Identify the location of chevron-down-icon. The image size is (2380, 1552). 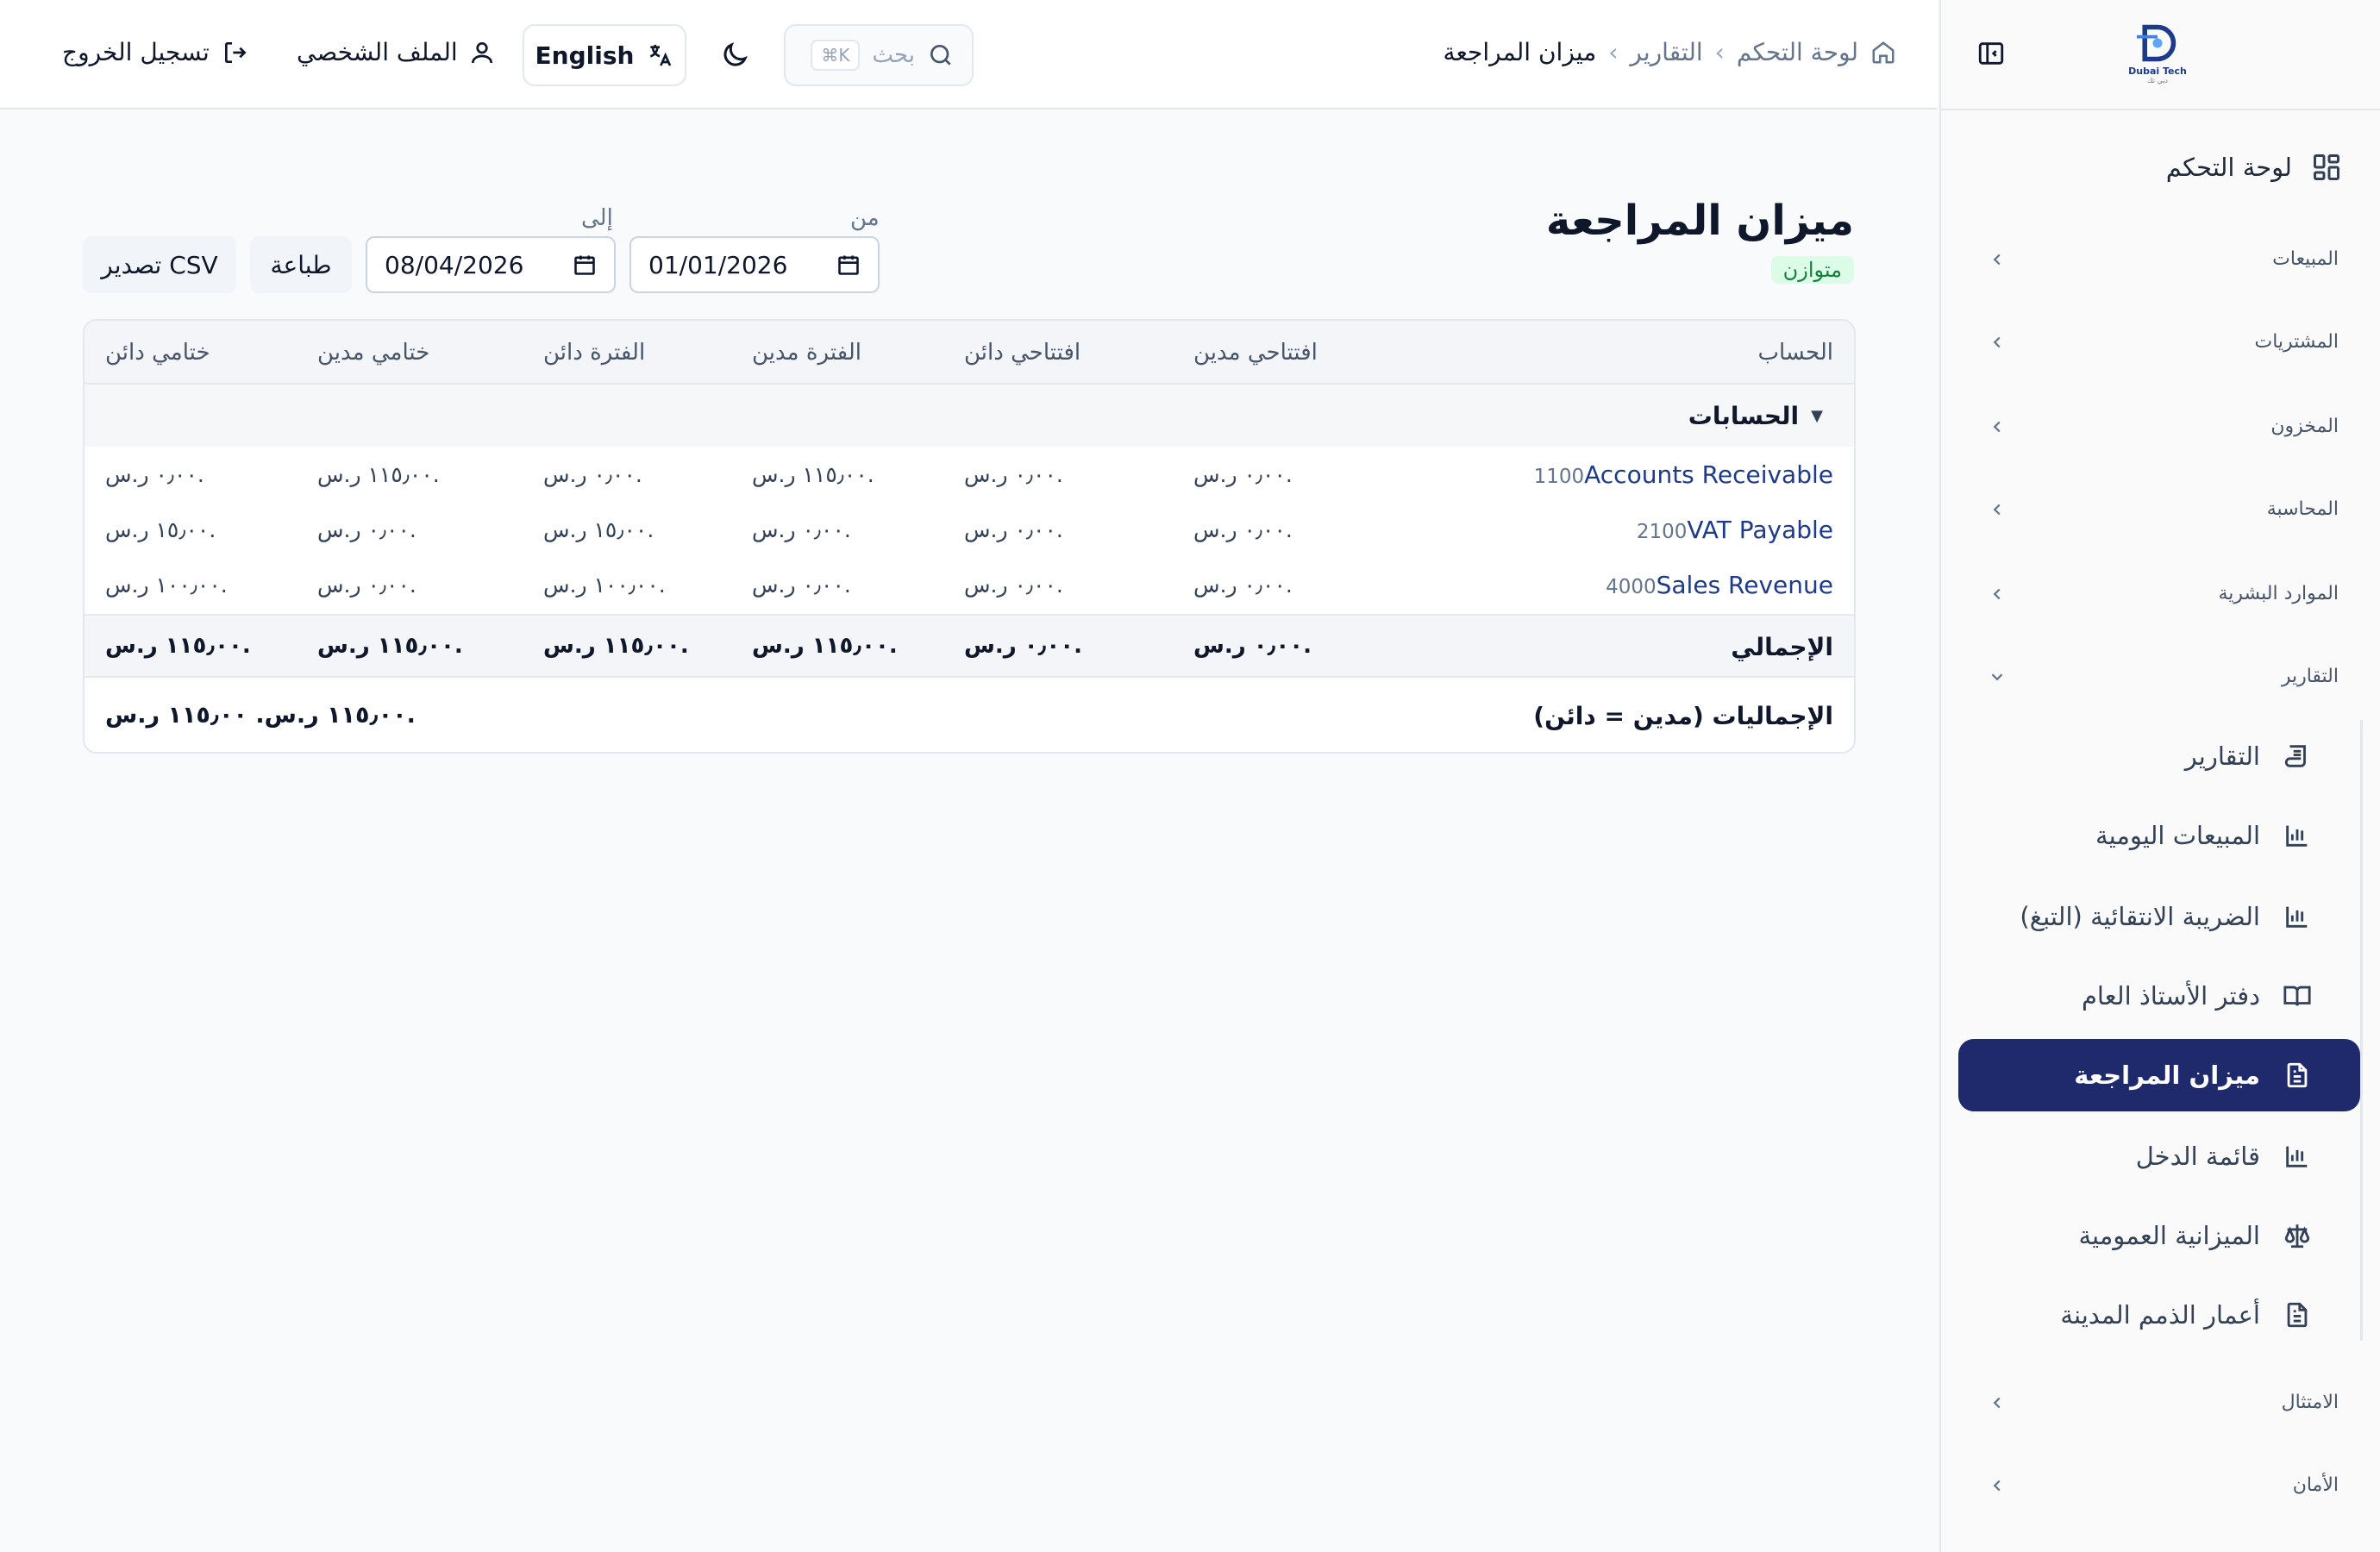
(1998, 677).